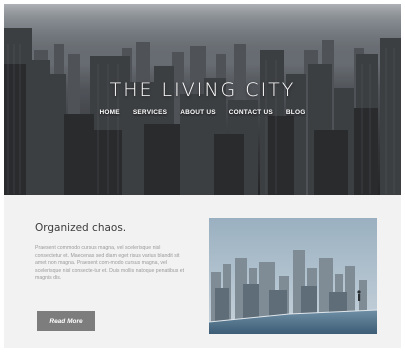  I want to click on nav-services: SERVICES, so click(150, 112).